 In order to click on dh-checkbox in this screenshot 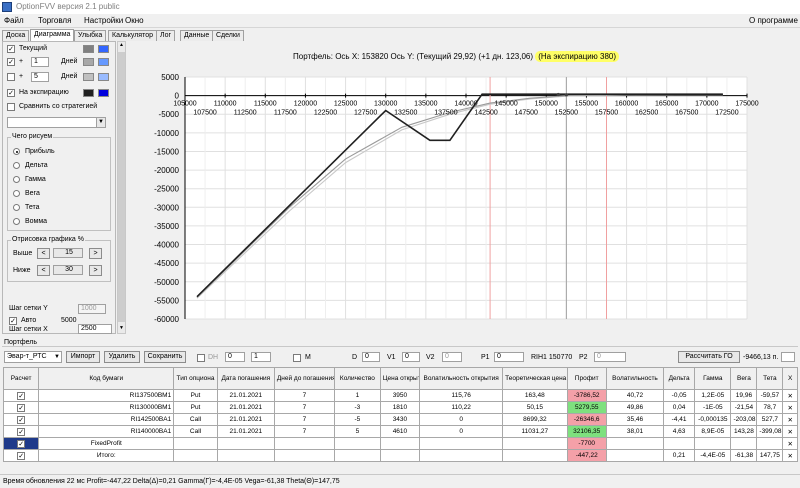, I will do `click(201, 358)`.